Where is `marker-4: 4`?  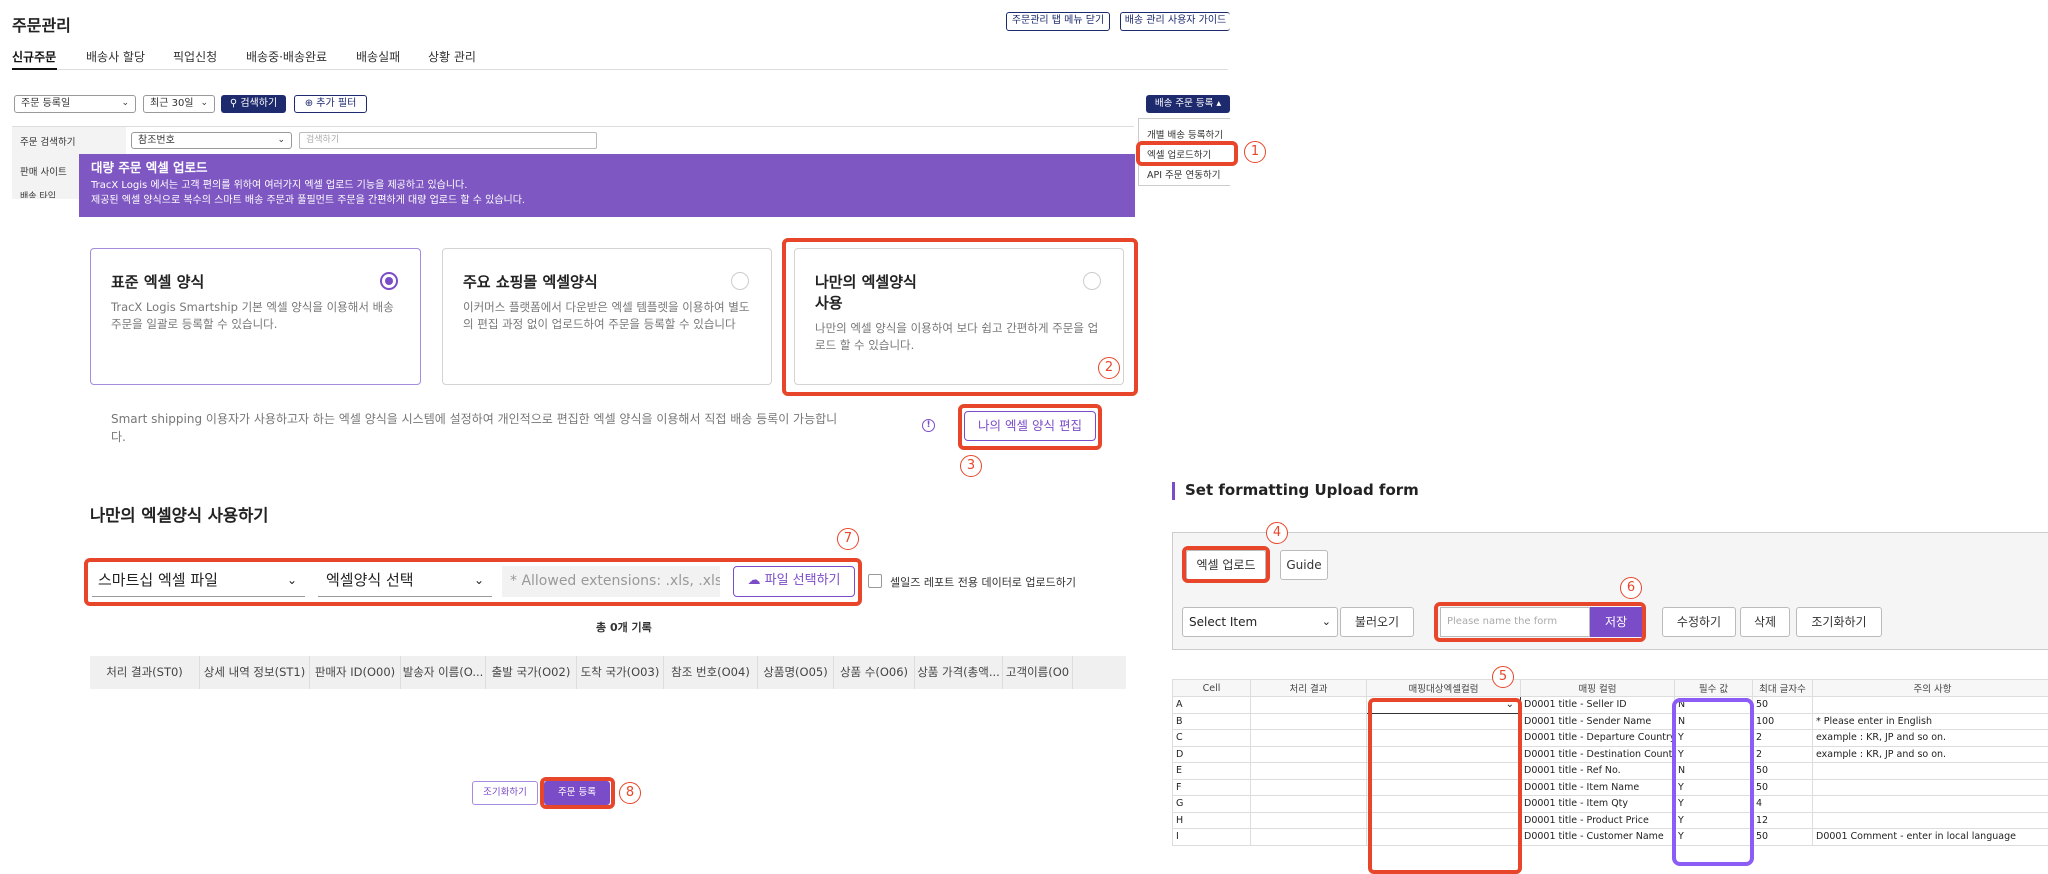 marker-4: 4 is located at coordinates (1277, 533).